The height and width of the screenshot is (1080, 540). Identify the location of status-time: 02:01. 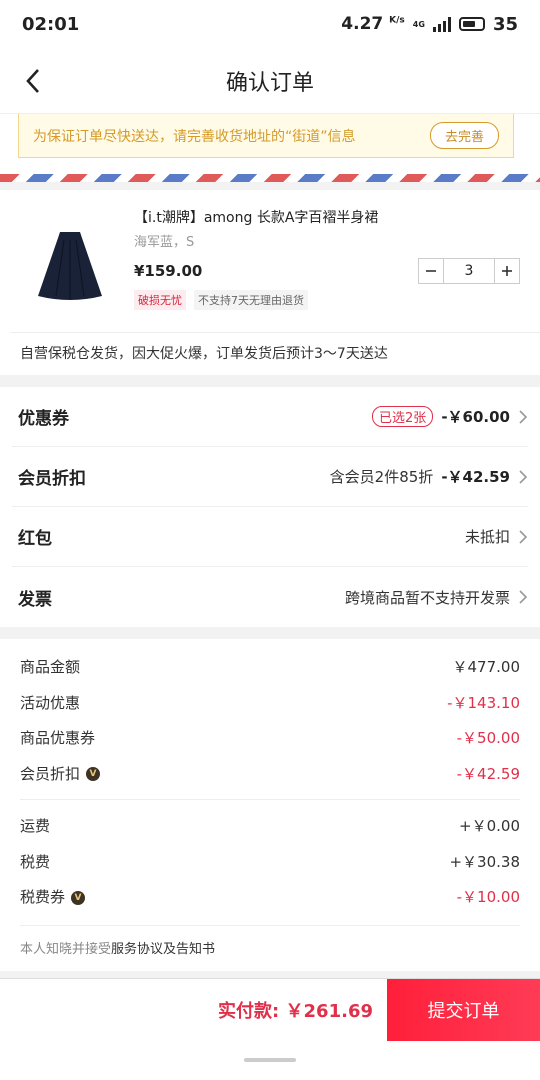
(51, 24).